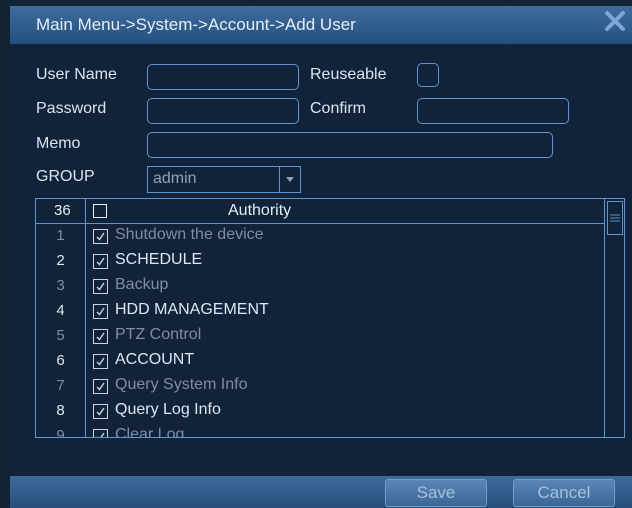 The image size is (632, 508). What do you see at coordinates (60, 360) in the screenshot?
I see `row-number: 6` at bounding box center [60, 360].